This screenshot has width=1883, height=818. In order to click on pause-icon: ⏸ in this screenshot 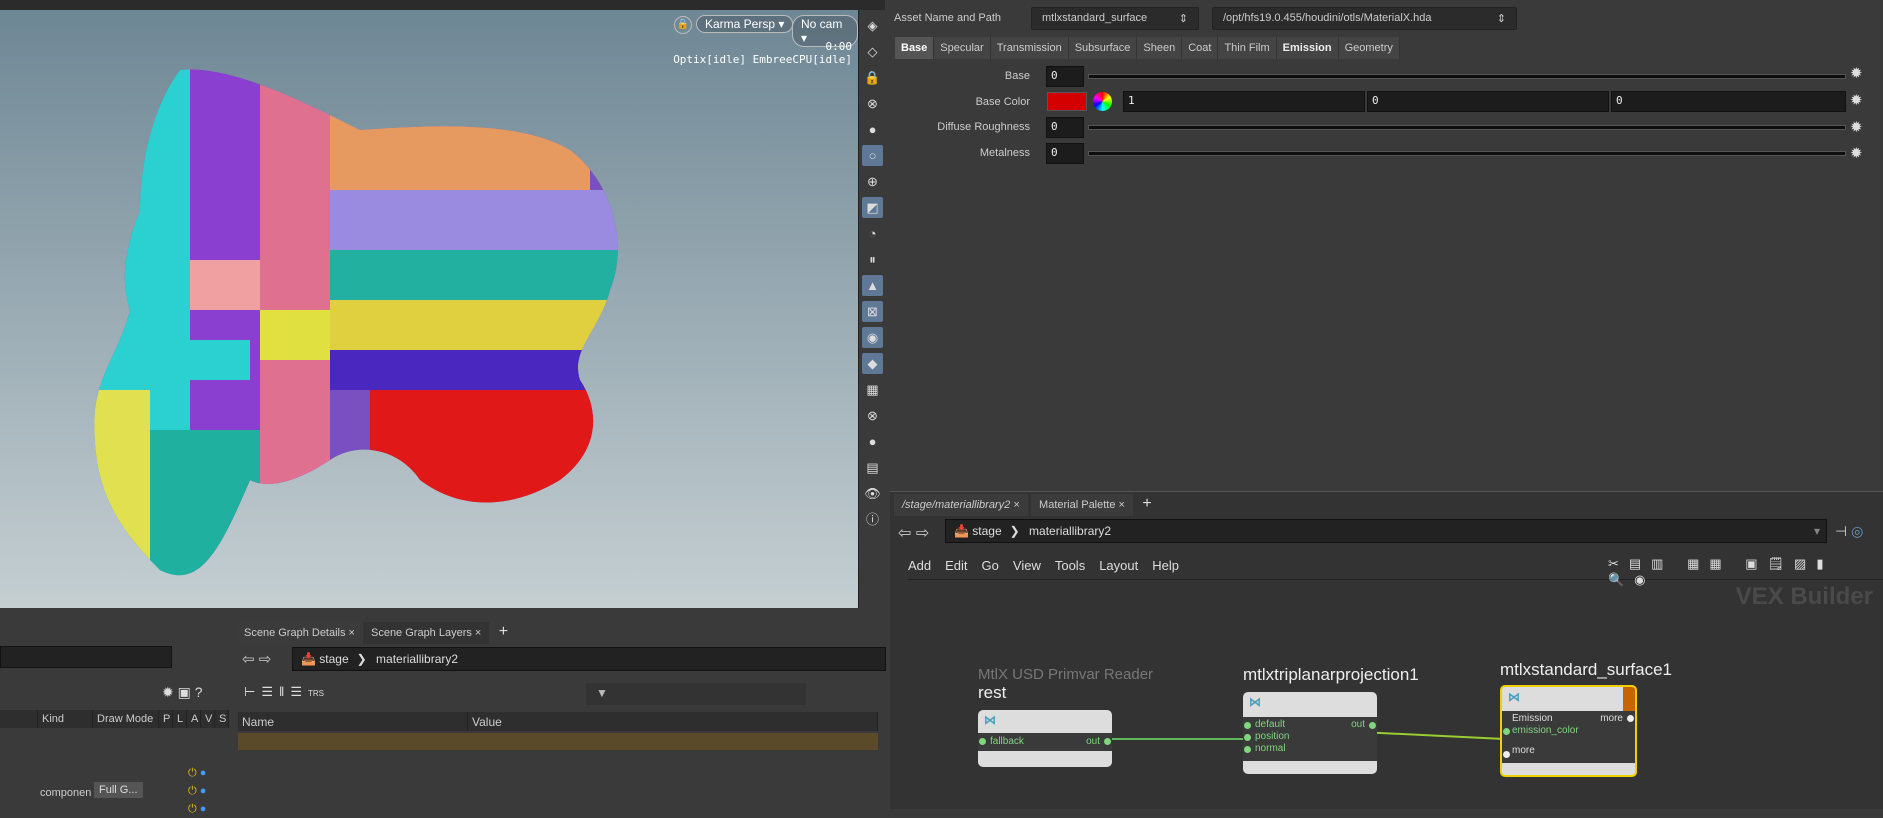, I will do `click(872, 259)`.